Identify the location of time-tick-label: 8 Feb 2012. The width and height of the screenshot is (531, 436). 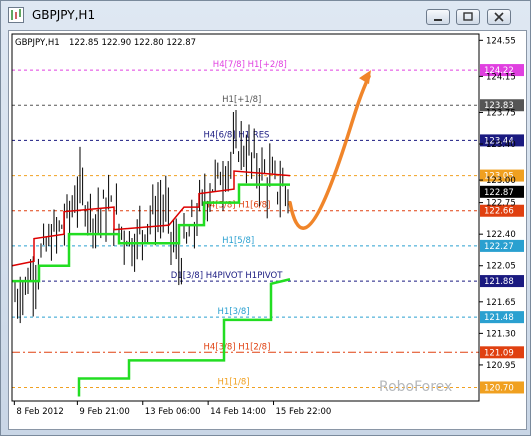
(40, 412).